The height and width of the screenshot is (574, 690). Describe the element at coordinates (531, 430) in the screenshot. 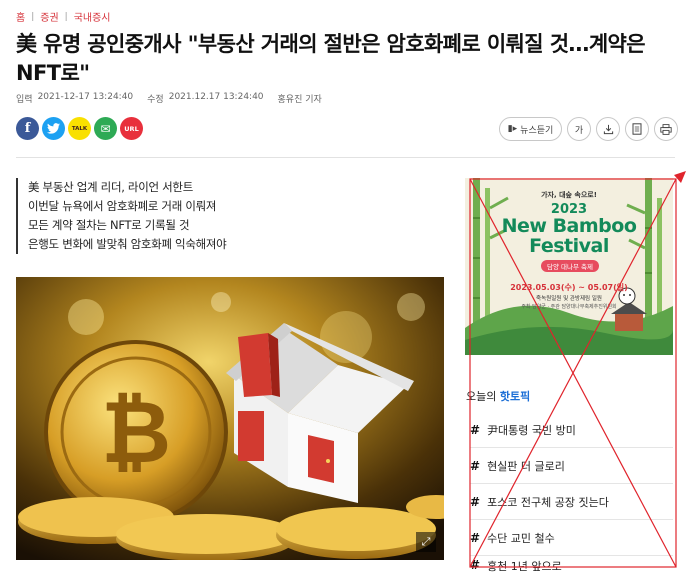

I see `hot-topic-label: 尹대통령 국빈 방미` at that location.